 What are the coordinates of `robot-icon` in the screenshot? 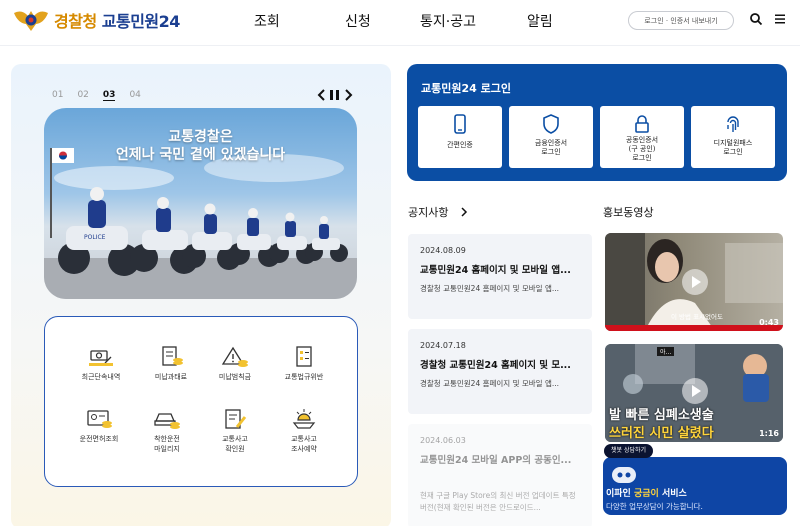 It's located at (624, 475).